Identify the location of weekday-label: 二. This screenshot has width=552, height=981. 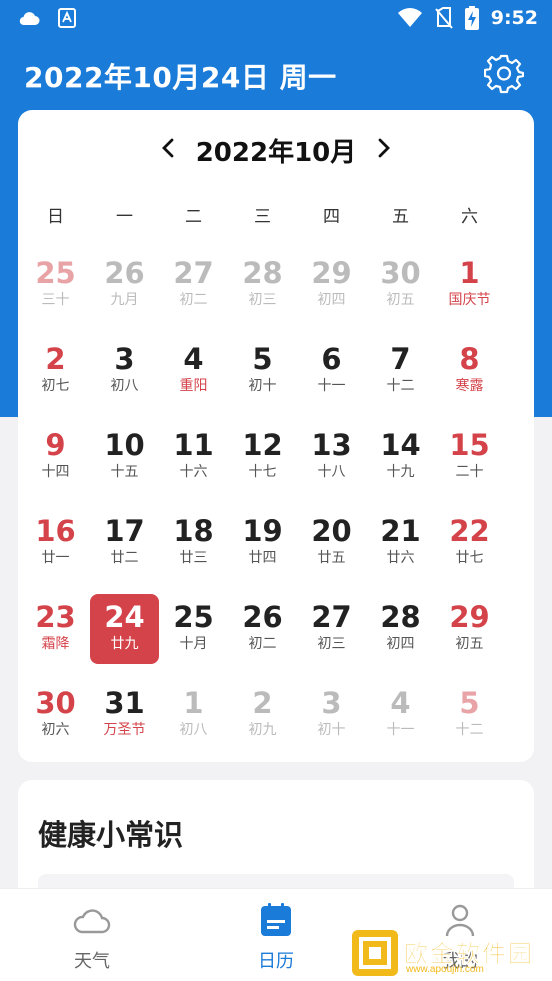
(193, 217).